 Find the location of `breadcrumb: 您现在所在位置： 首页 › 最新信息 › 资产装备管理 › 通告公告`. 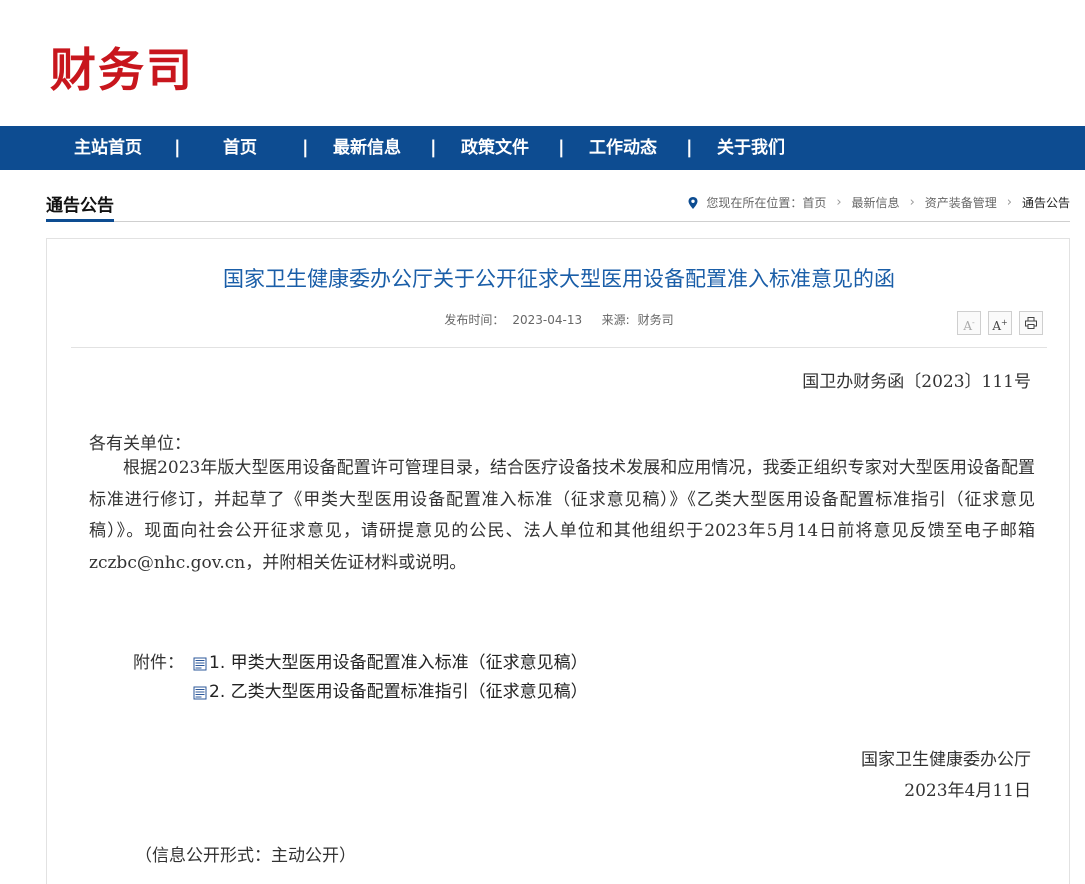

breadcrumb: 您现在所在位置： 首页 › 最新信息 › 资产装备管理 › 通告公告 is located at coordinates (878, 202).